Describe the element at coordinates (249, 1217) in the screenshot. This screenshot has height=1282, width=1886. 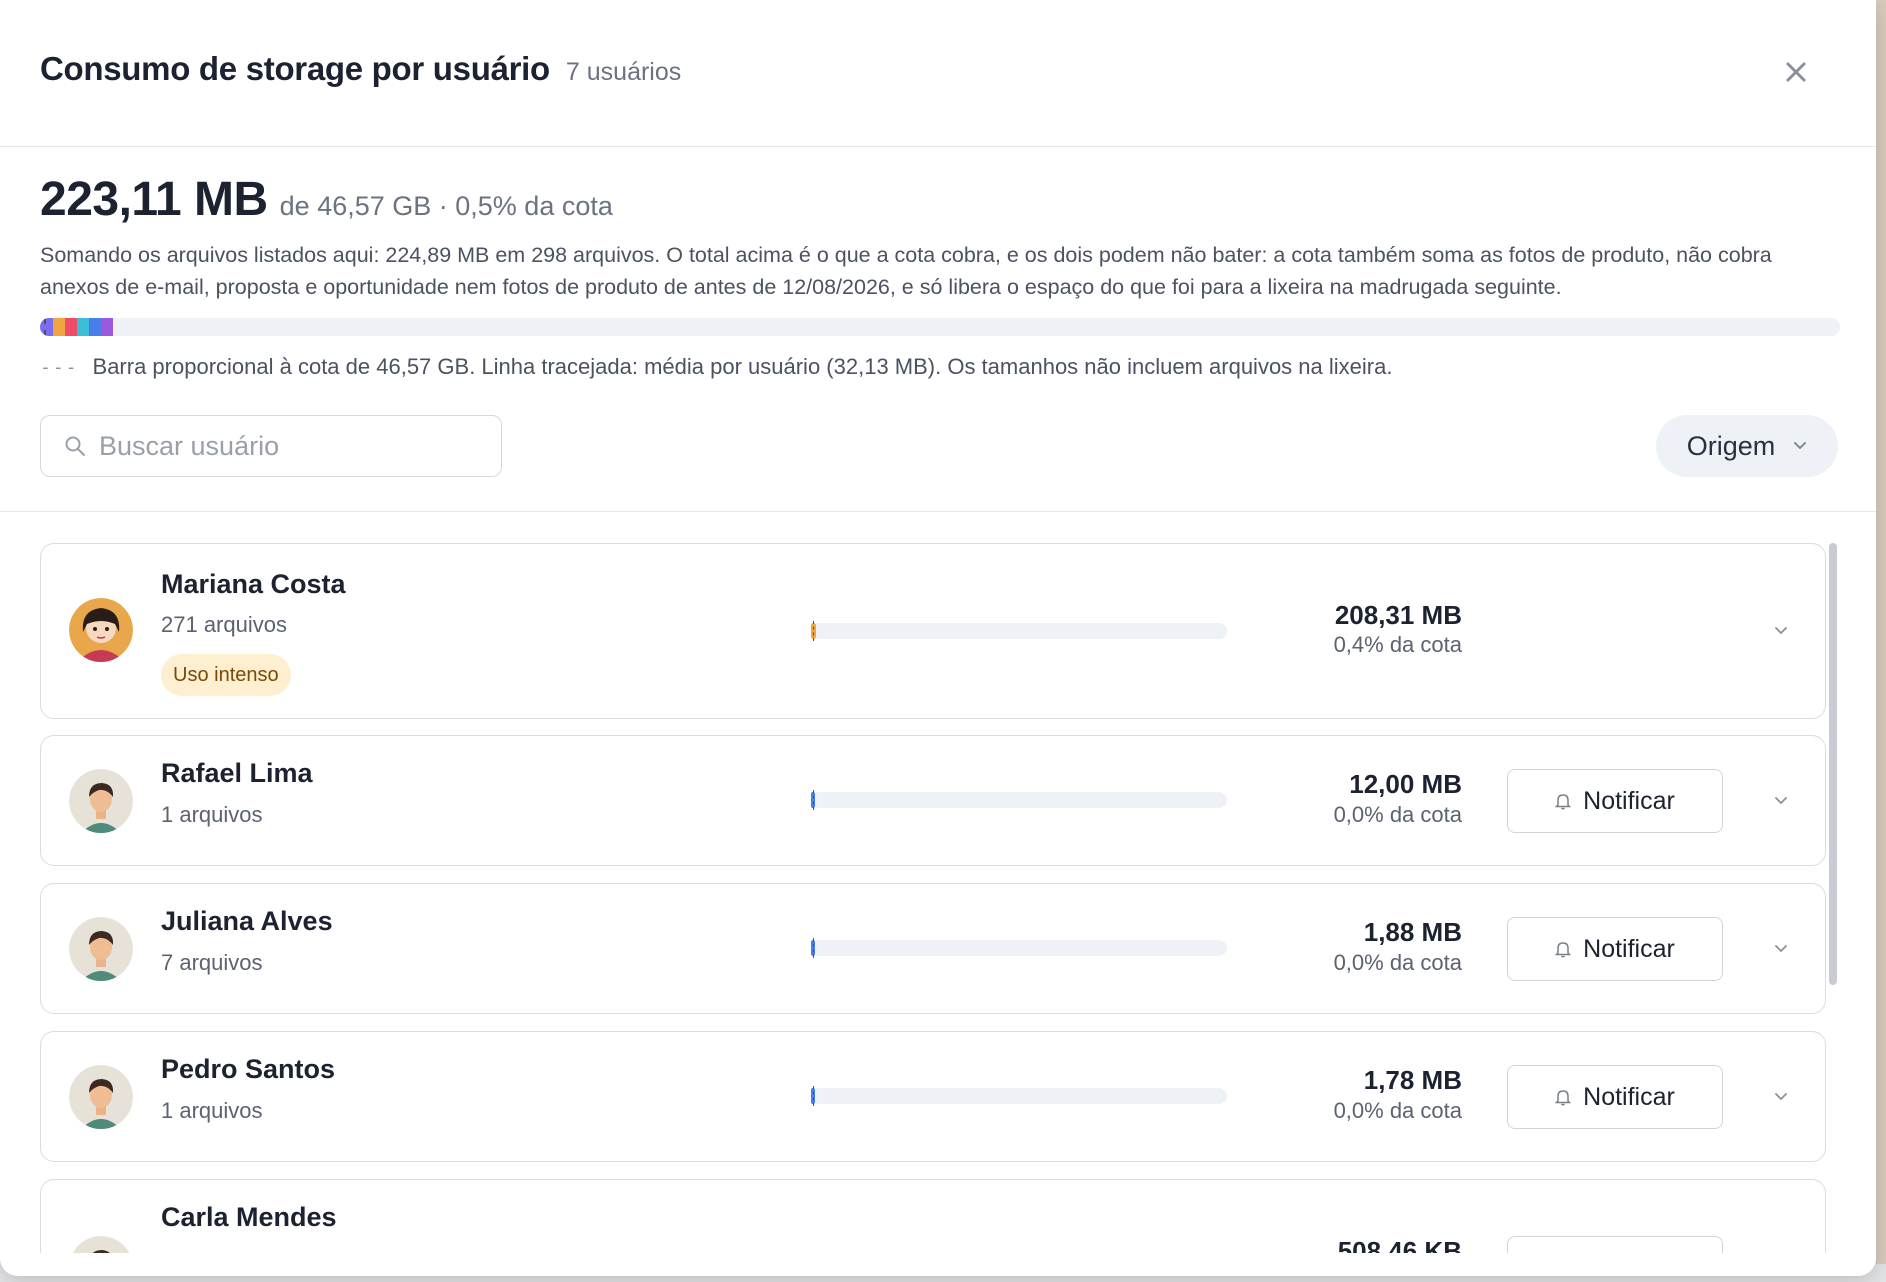
I see `user-name: Carla Mendes` at that location.